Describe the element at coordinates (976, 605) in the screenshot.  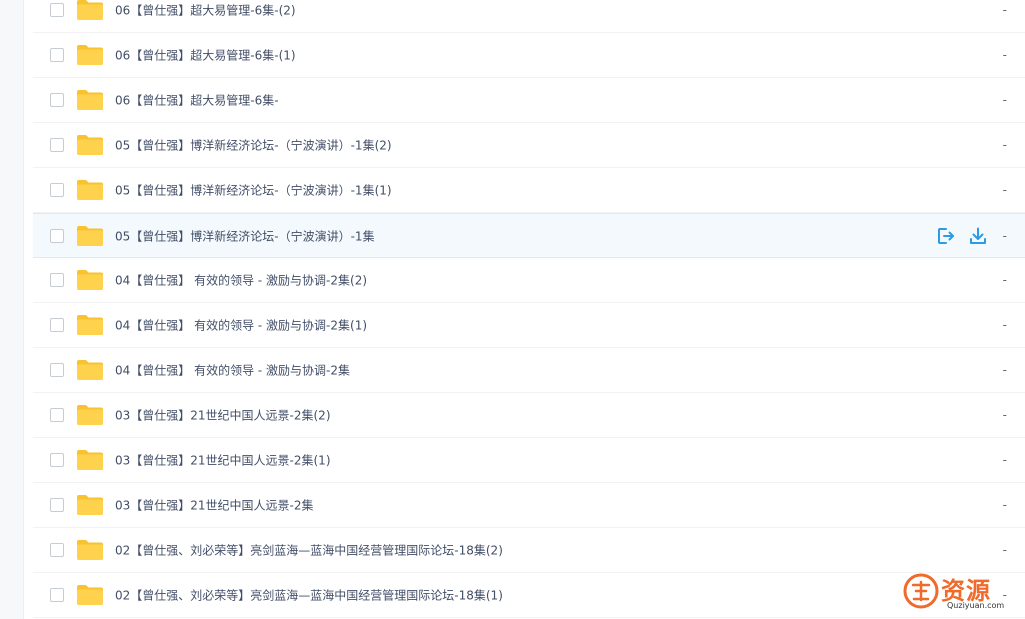
I see `watermark-subtitle: Quziyuan.com` at that location.